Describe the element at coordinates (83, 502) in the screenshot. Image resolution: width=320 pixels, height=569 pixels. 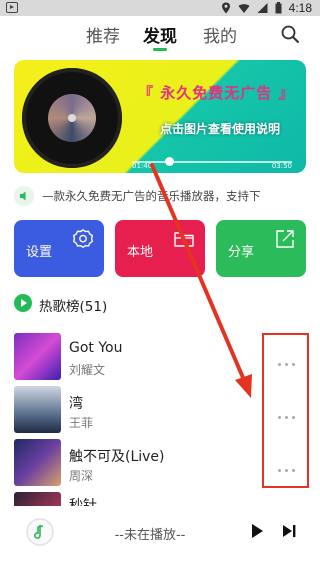
I see `song-title: 秒针` at that location.